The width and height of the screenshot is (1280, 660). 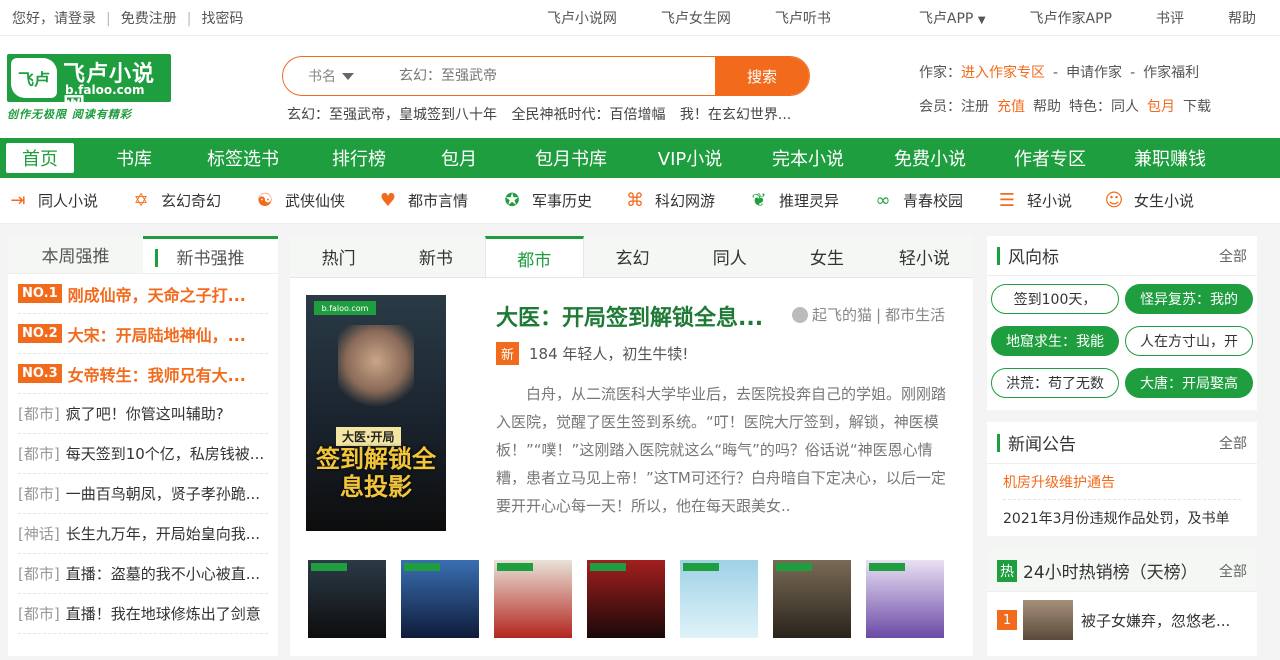 I want to click on nav-free: 免费小说, so click(x=930, y=158).